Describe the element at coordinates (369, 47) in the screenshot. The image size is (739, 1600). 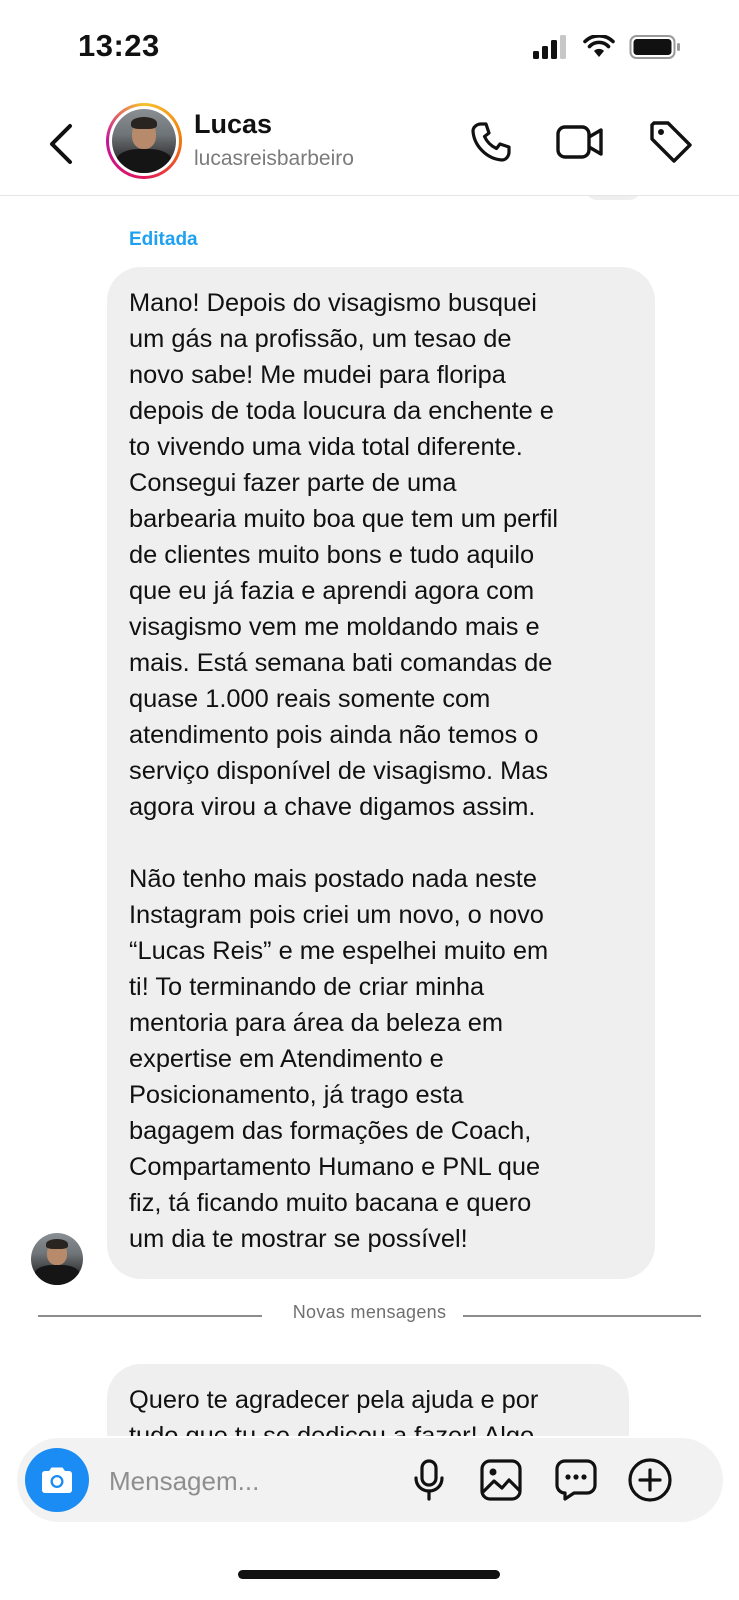
I see `status-bar: 13:23` at that location.